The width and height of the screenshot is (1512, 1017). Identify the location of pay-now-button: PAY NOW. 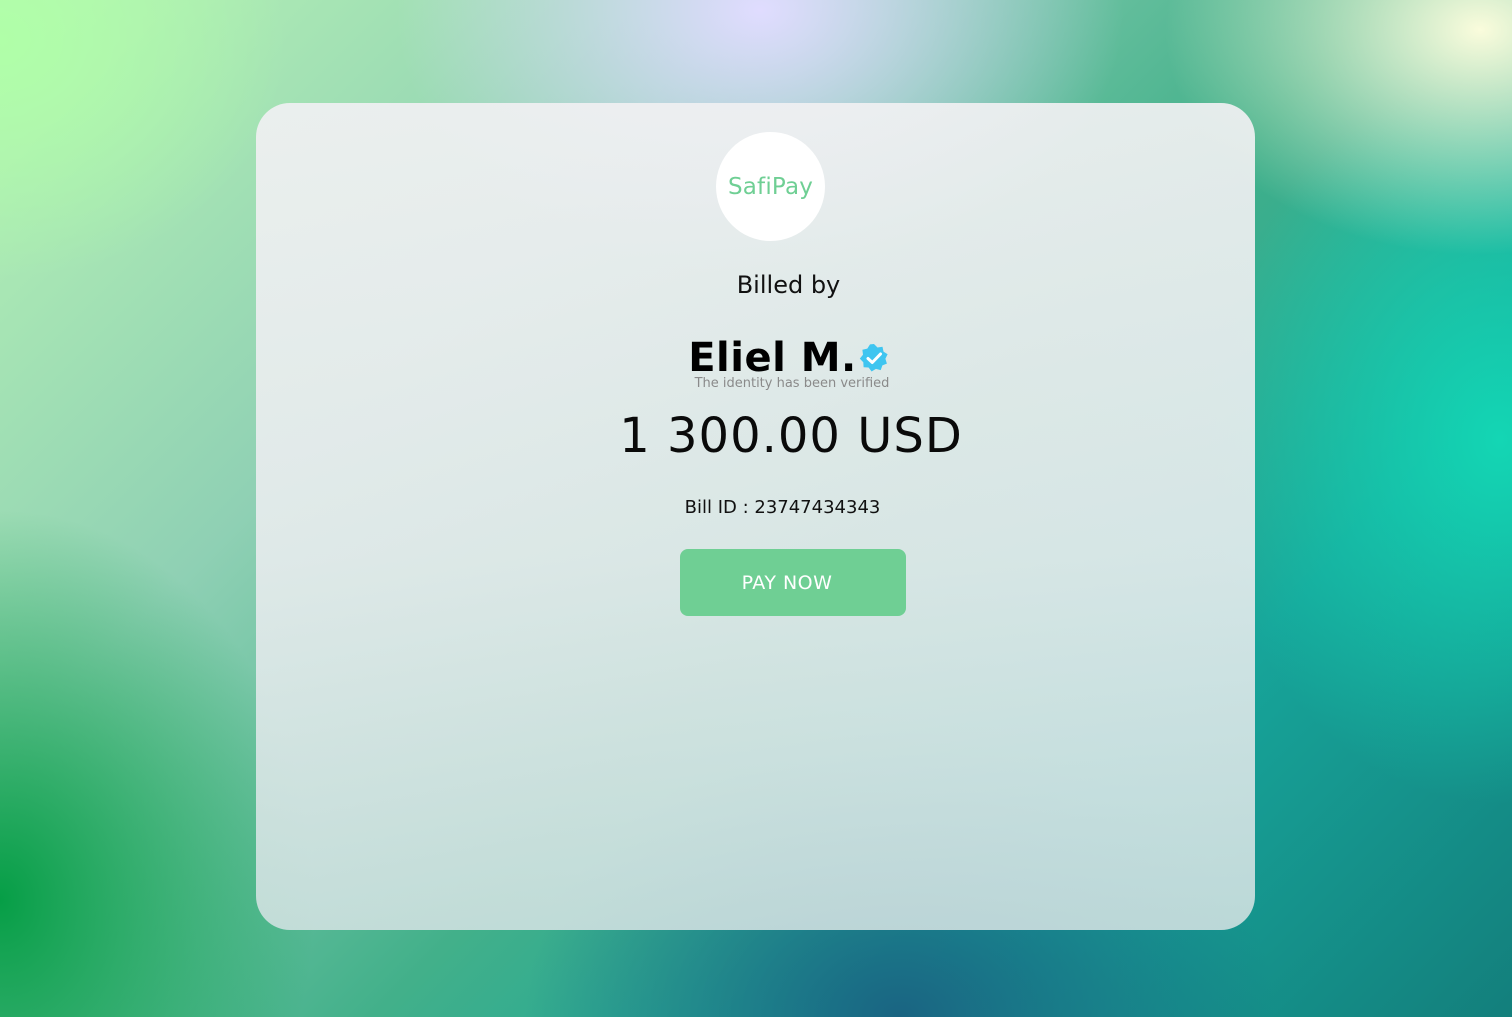
(793, 582).